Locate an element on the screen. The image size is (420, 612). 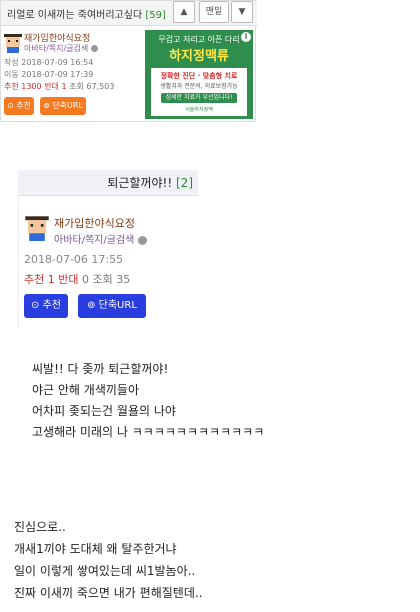
top-post-stats: 추천 1300 반대 1 조회 67,503 is located at coordinates (59, 86).